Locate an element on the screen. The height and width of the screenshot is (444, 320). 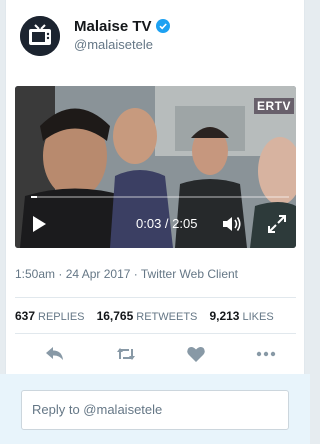
video-controls: 0:03 / 2:05 is located at coordinates (155, 224).